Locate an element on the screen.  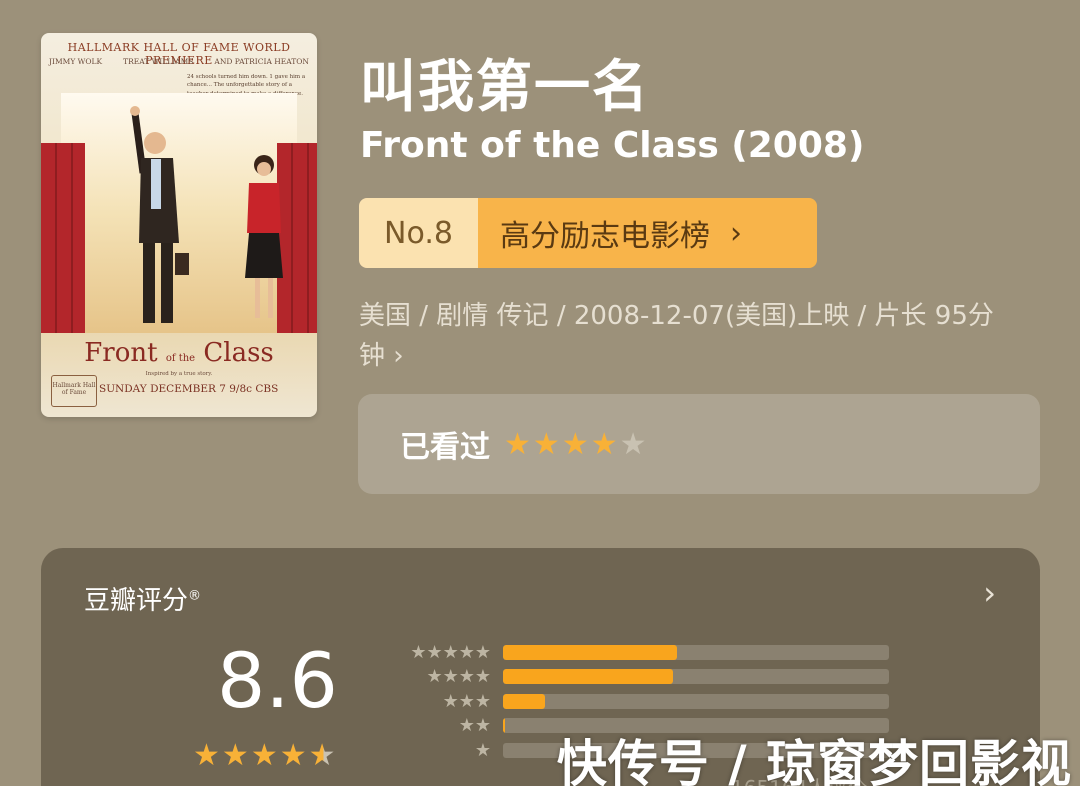
rating-heading: 豆瓣评分® is located at coordinates (142, 598).